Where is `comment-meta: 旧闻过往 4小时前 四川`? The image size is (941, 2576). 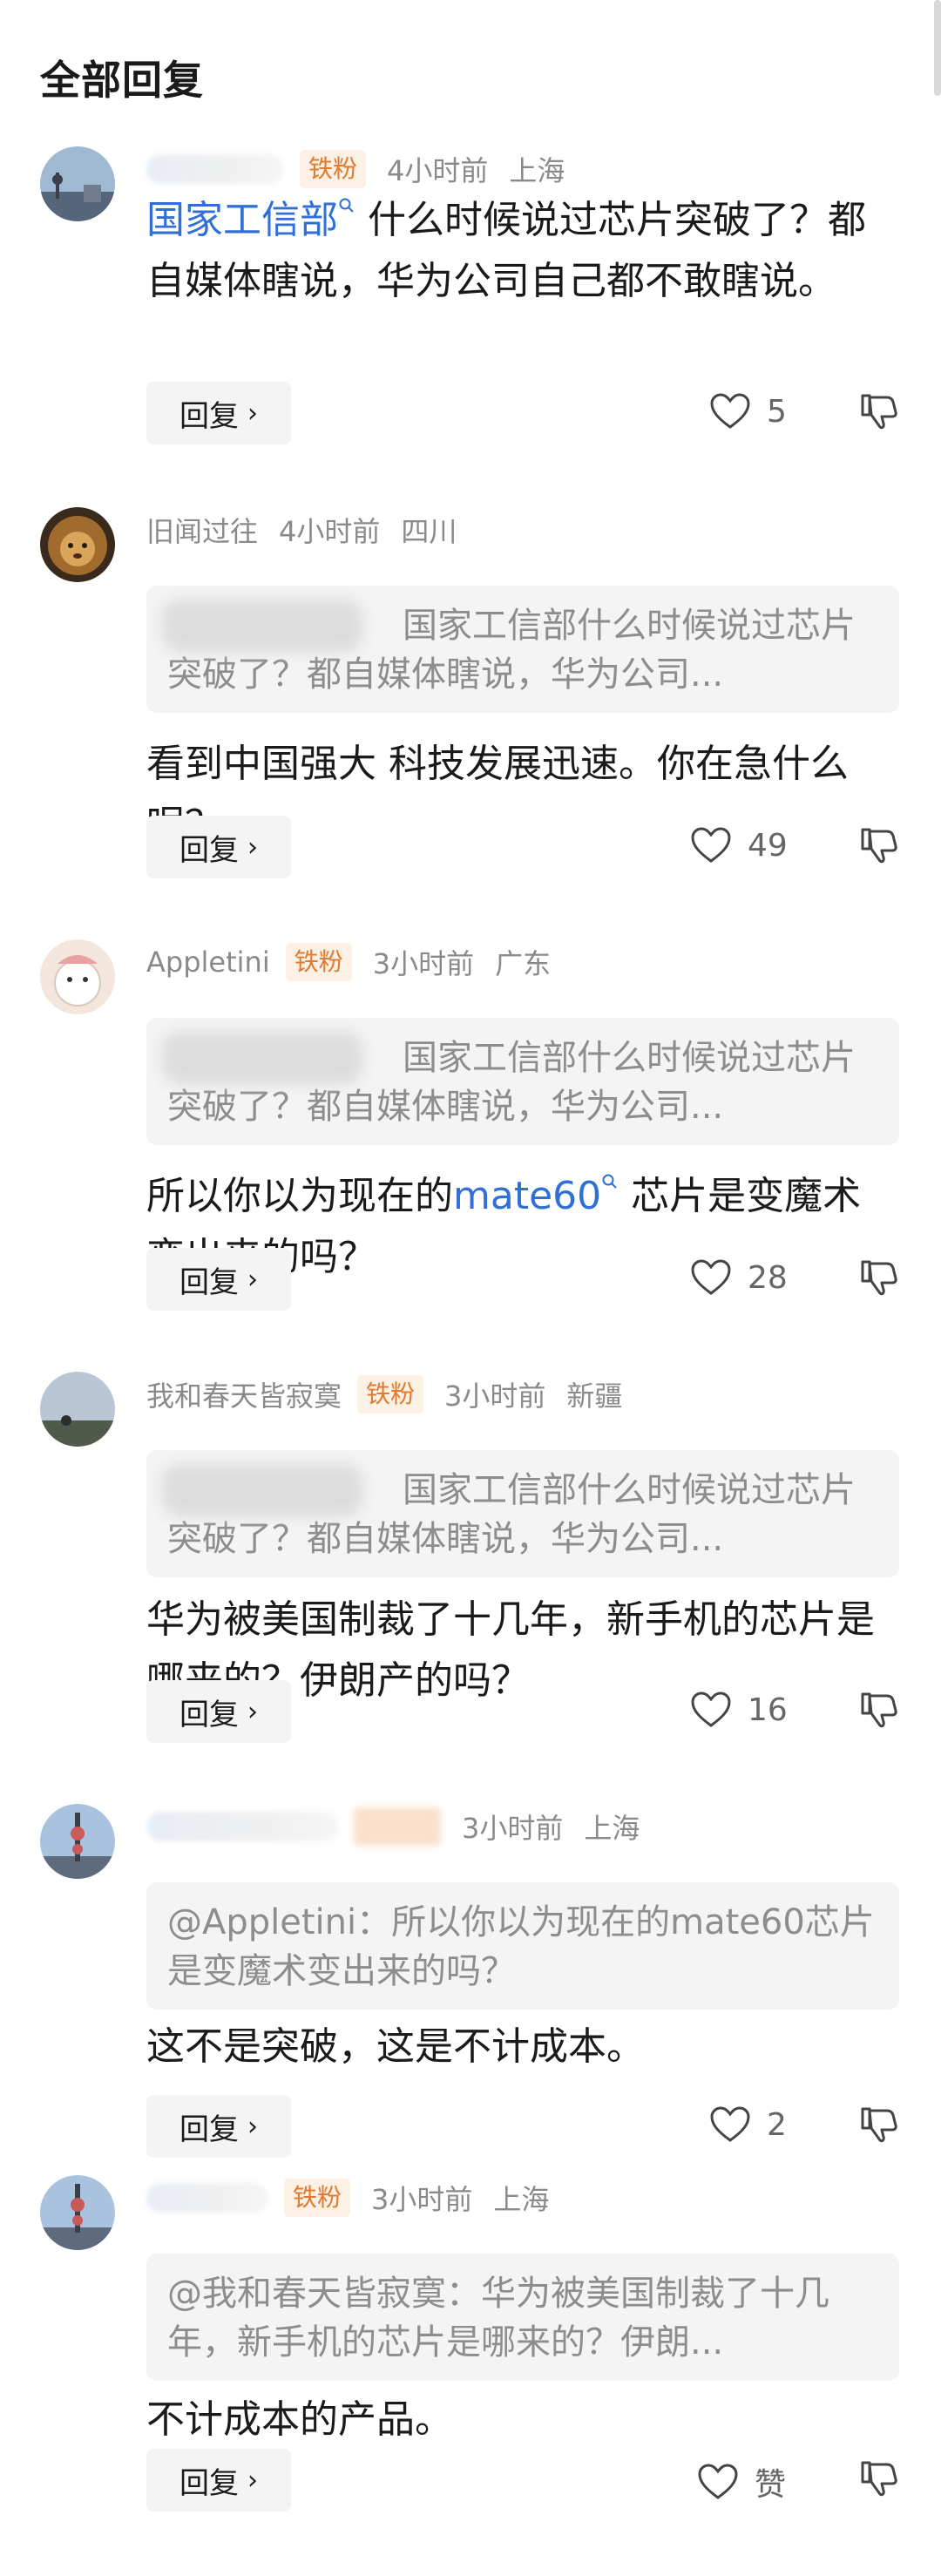 comment-meta: 旧闻过往 4小时前 四川 is located at coordinates (301, 530).